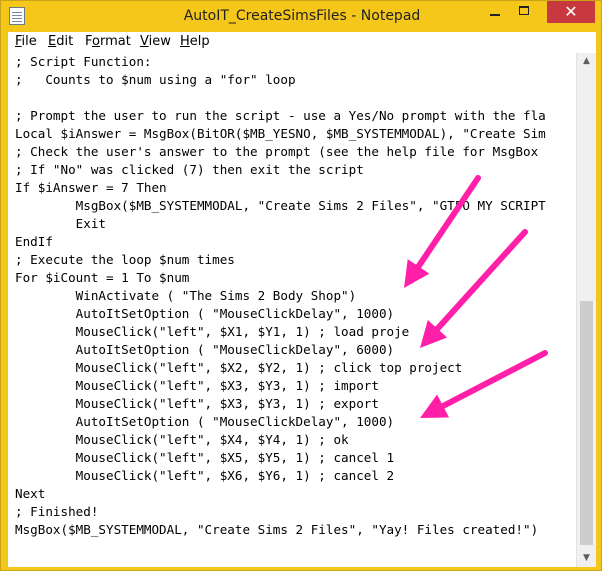 The width and height of the screenshot is (602, 571). What do you see at coordinates (586, 558) in the screenshot?
I see `scroll-down-icon: ▼` at bounding box center [586, 558].